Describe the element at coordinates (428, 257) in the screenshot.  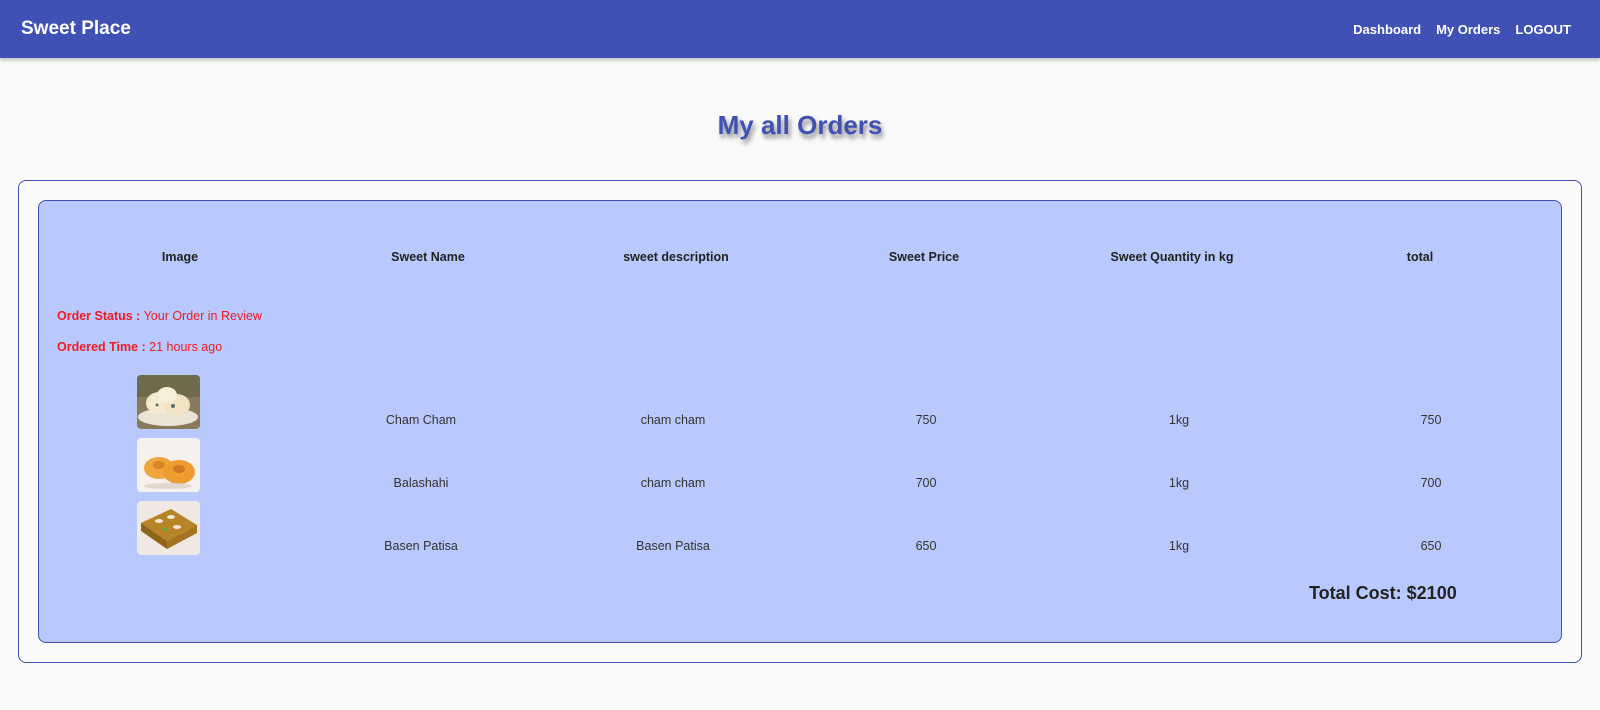
I see `col-header-sweet-name: Sweet Name` at that location.